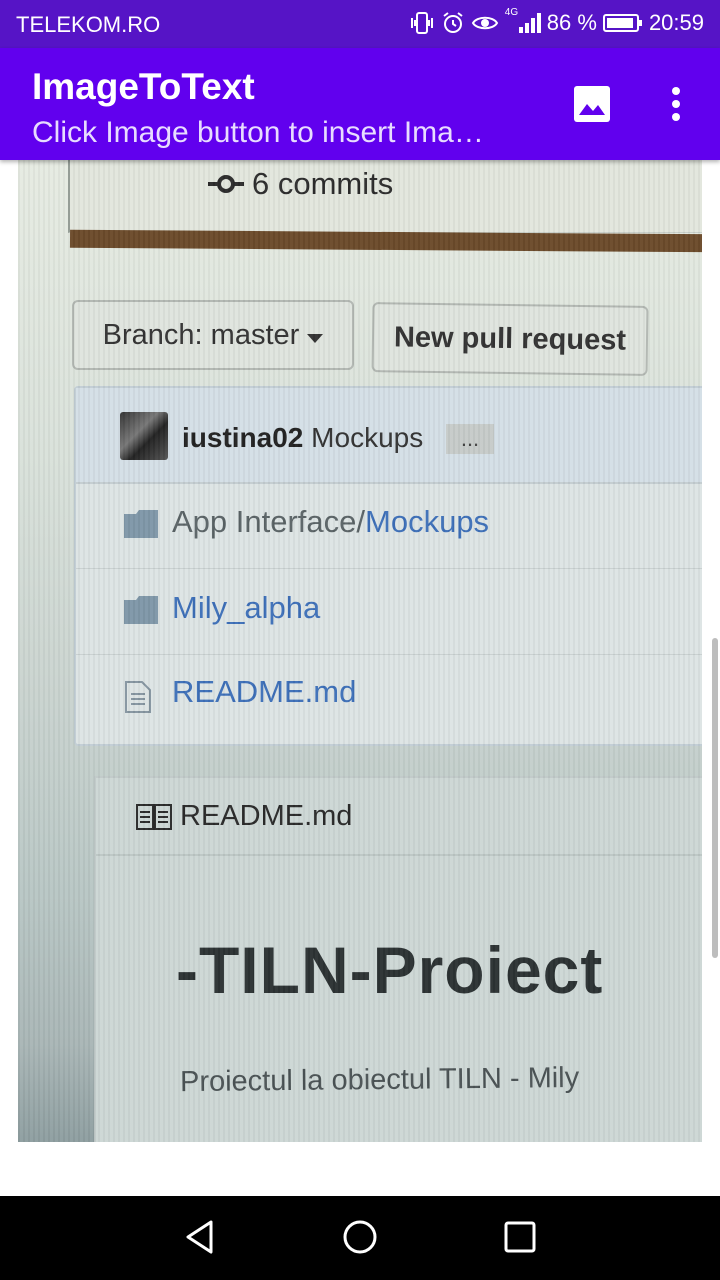  I want to click on book-icon, so click(154, 819).